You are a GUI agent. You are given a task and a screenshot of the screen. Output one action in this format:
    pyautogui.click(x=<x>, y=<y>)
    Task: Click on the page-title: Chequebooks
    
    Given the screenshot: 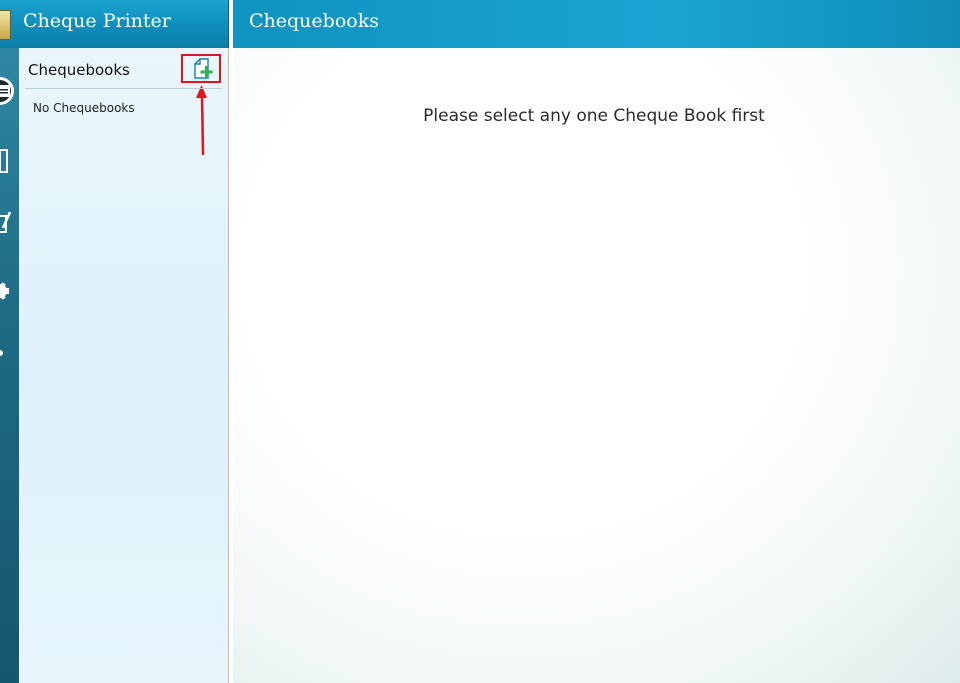 What is the action you would take?
    pyautogui.click(x=314, y=21)
    